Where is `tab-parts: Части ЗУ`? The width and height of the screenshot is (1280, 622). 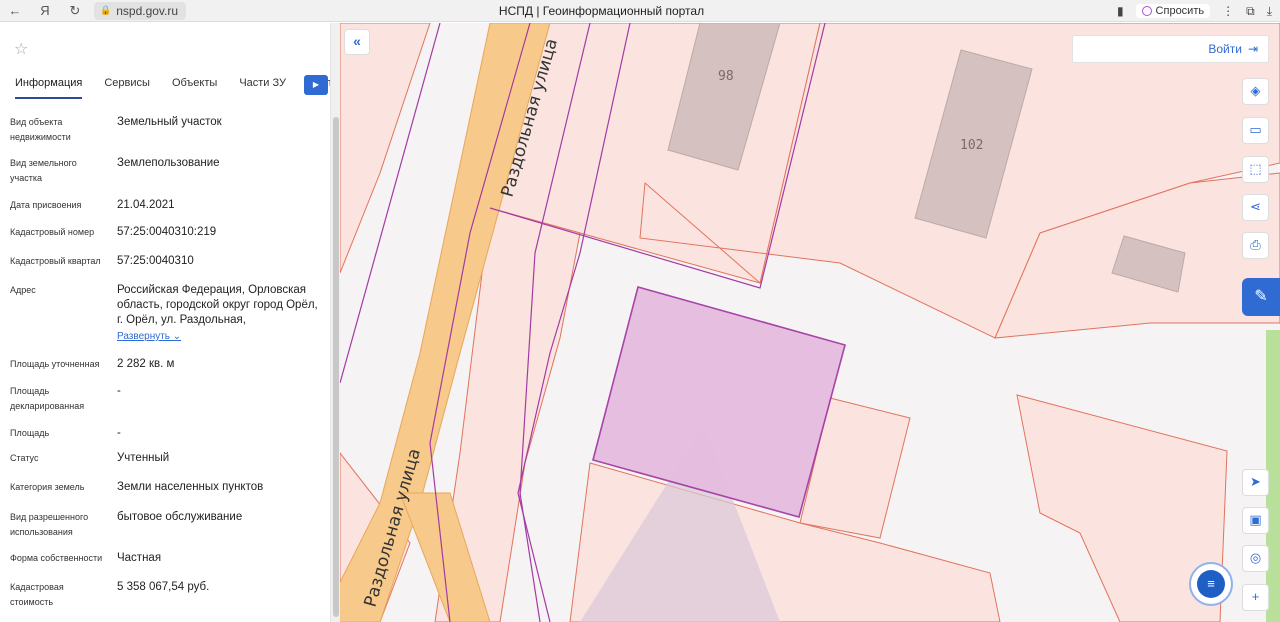
tab-parts: Части ЗУ is located at coordinates (262, 87).